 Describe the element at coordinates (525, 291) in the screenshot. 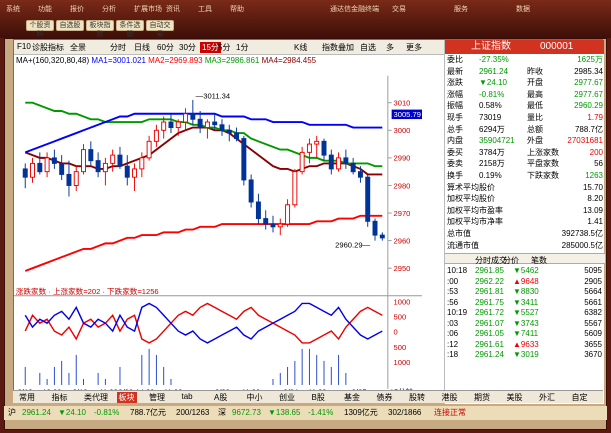

I see `tick-row: :53 2961.81 ▼8830 5664` at that location.